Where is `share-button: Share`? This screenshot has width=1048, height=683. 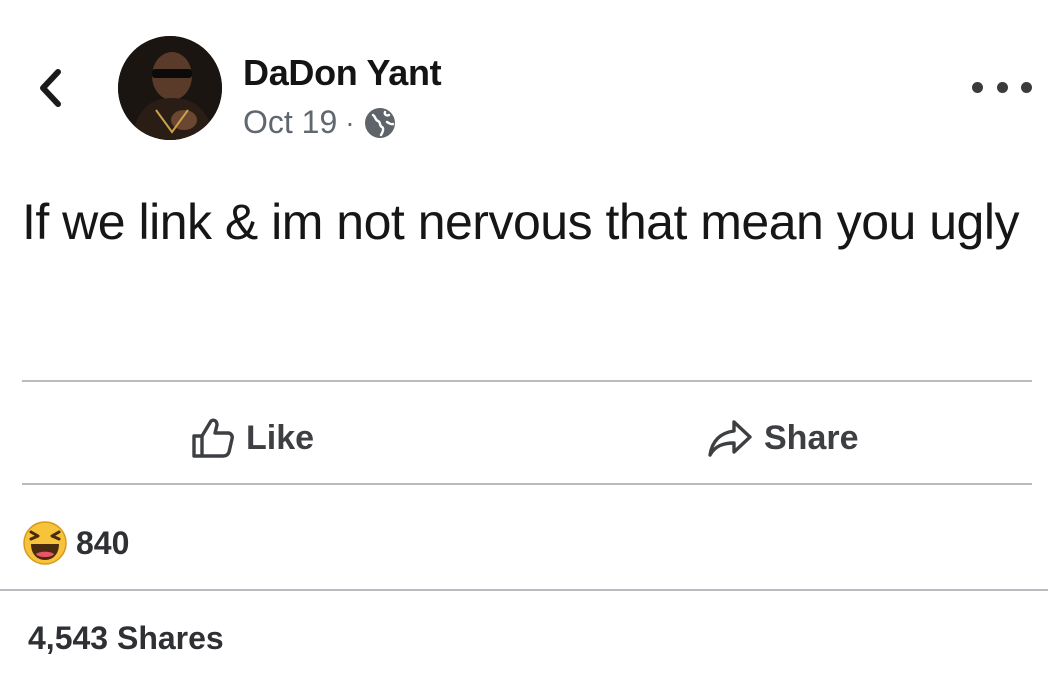
share-button: Share is located at coordinates (782, 438).